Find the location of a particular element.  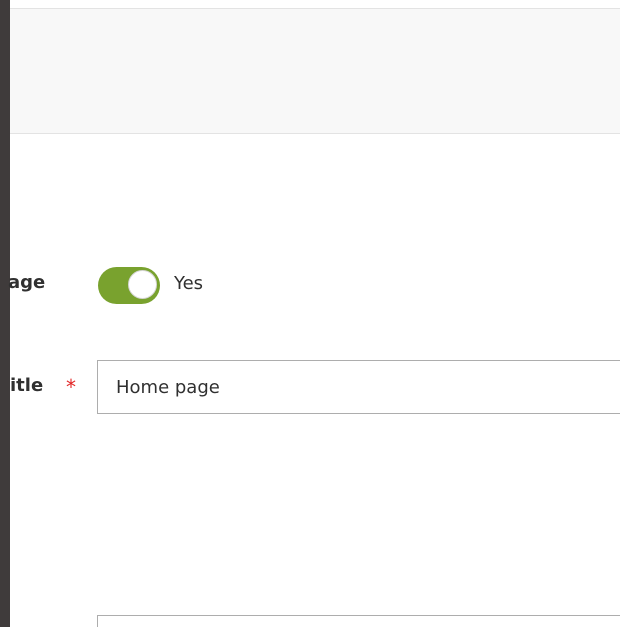

toggle-knob is located at coordinates (142, 284).